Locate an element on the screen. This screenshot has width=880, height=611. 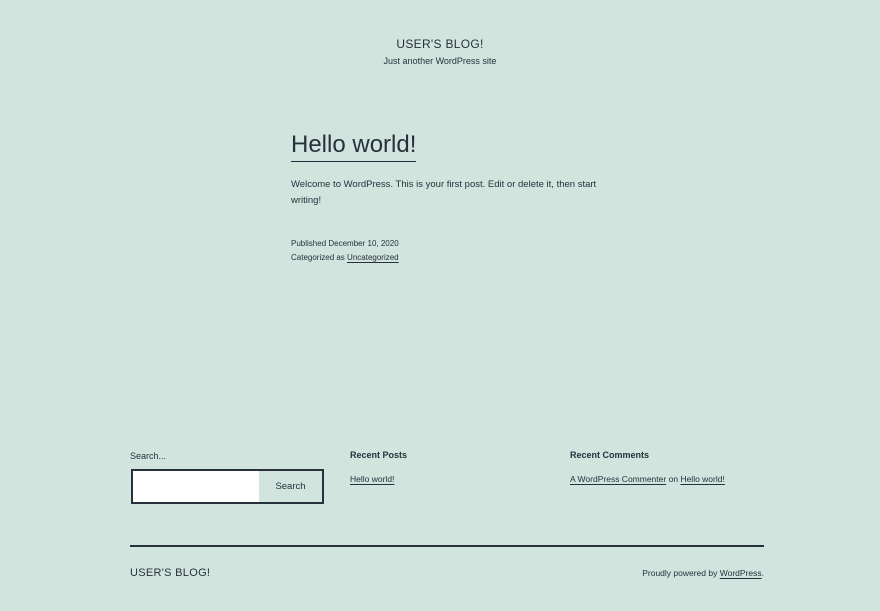
footer-site-title: USER'S BLOG! is located at coordinates (170, 573).